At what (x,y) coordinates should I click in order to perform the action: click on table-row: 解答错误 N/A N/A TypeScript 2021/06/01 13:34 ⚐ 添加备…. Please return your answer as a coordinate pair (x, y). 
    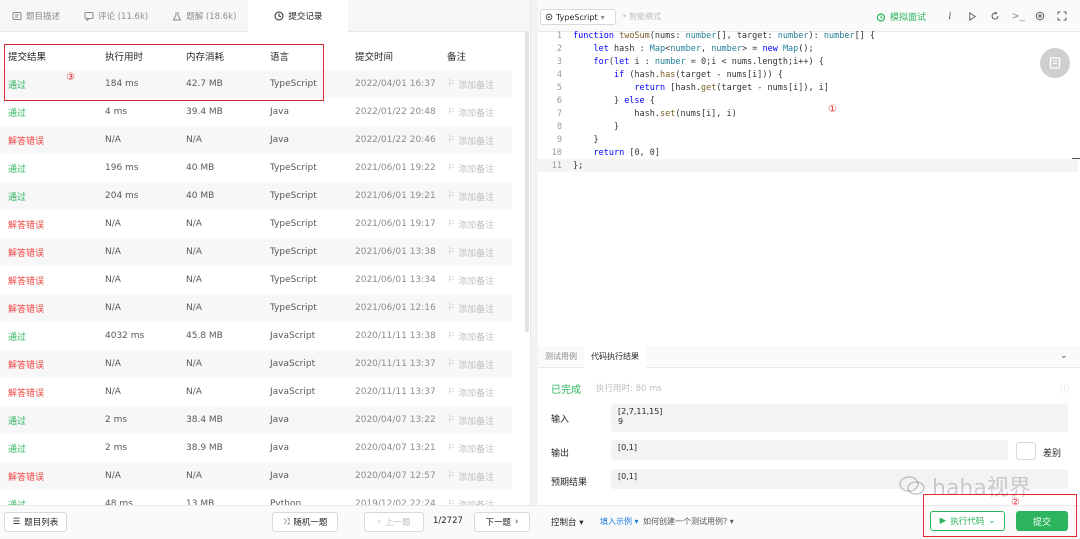
    Looking at the image, I should click on (256, 280).